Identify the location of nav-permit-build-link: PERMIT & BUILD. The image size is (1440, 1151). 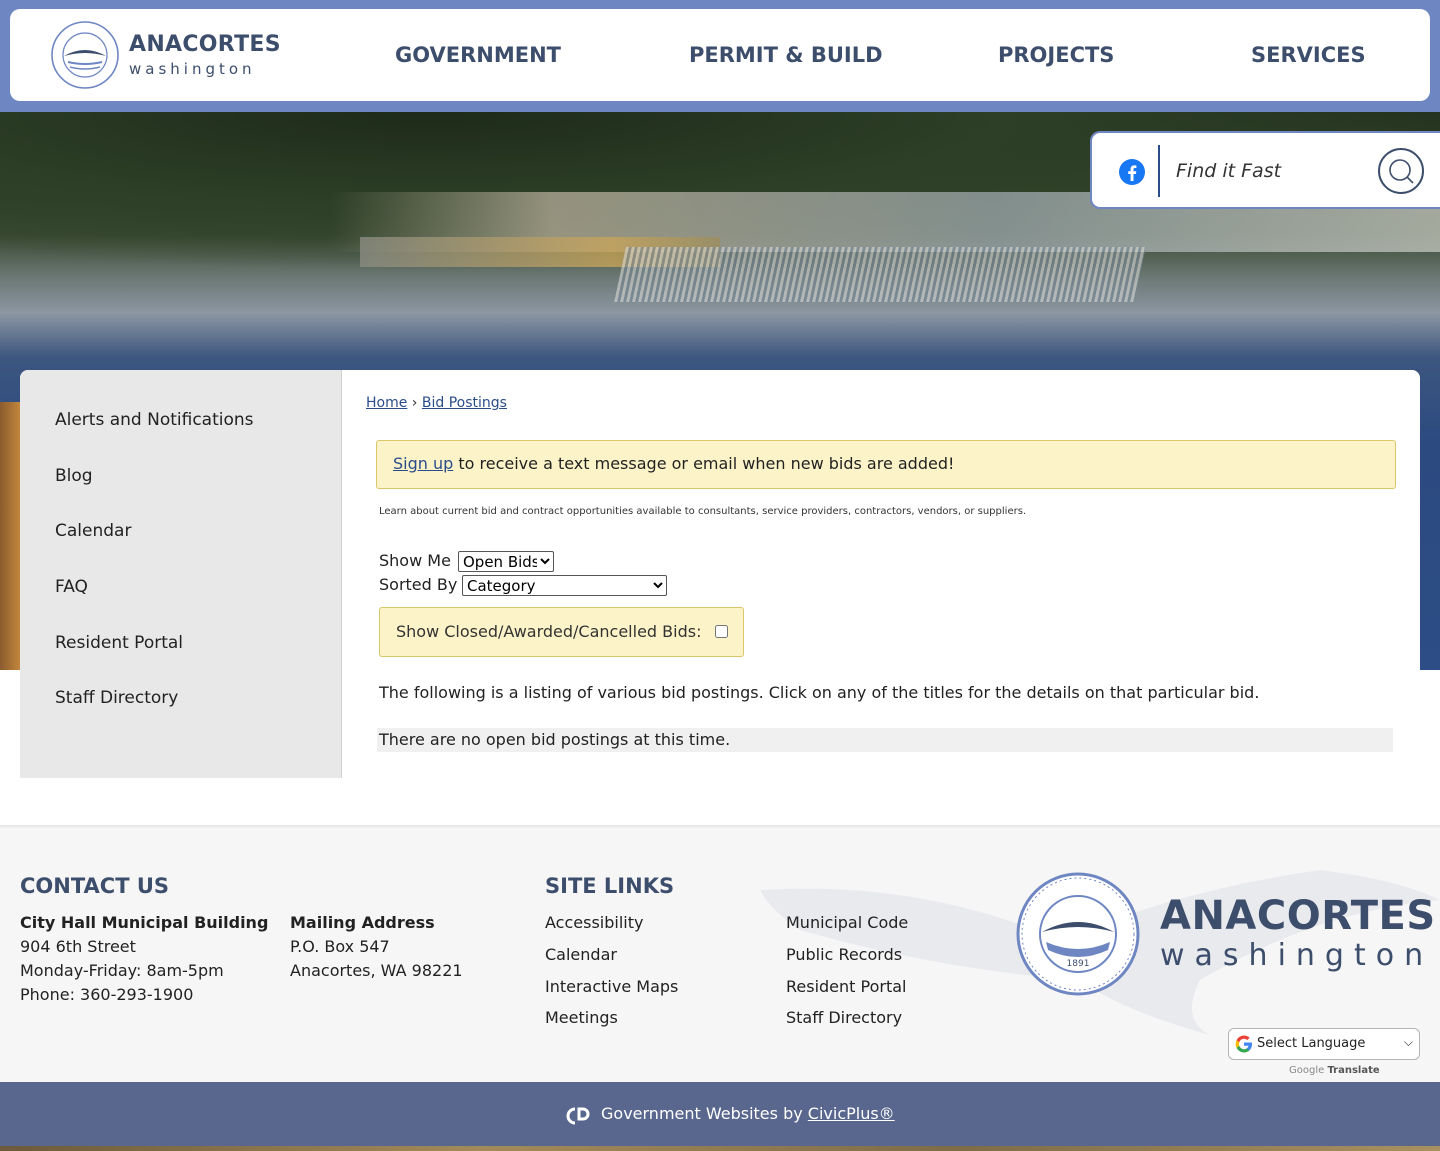
(786, 55).